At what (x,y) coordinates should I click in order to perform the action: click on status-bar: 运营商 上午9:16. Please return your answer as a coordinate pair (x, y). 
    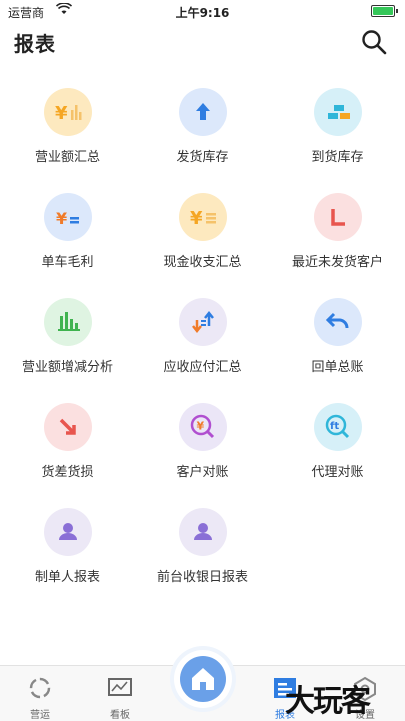
    Looking at the image, I should click on (202, 11).